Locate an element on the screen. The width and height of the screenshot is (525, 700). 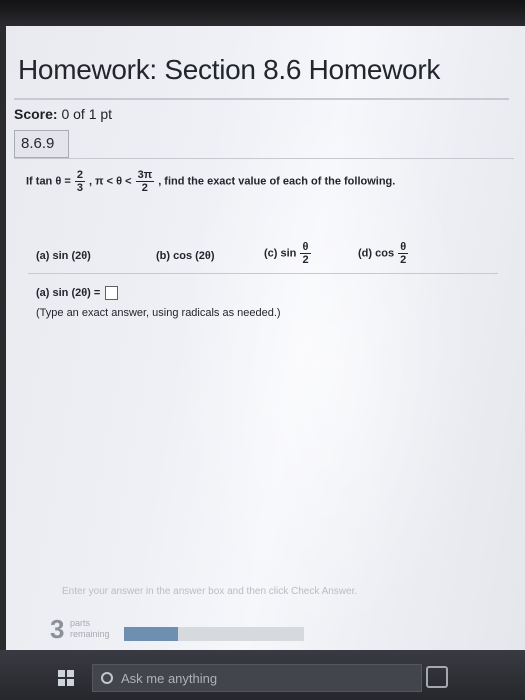
score-value: 0 of 1 pt is located at coordinates (87, 114).